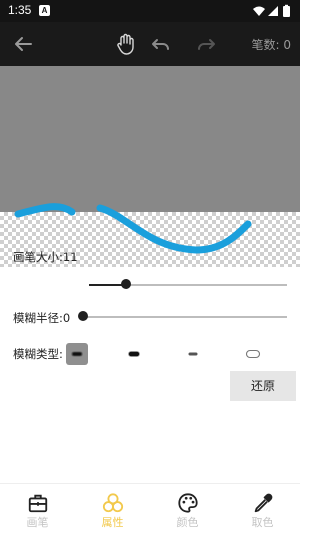 Image resolution: width=320 pixels, height=533 pixels. I want to click on brush-size-slider-thumb, so click(126, 284).